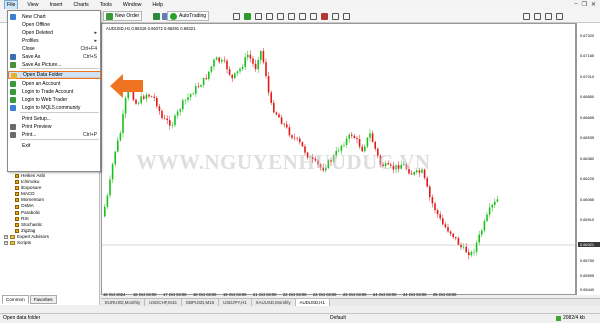 The width and height of the screenshot is (600, 323). Describe the element at coordinates (274, 302) in the screenshot. I see `chart-tab: XAUUSD,Monthly` at that location.